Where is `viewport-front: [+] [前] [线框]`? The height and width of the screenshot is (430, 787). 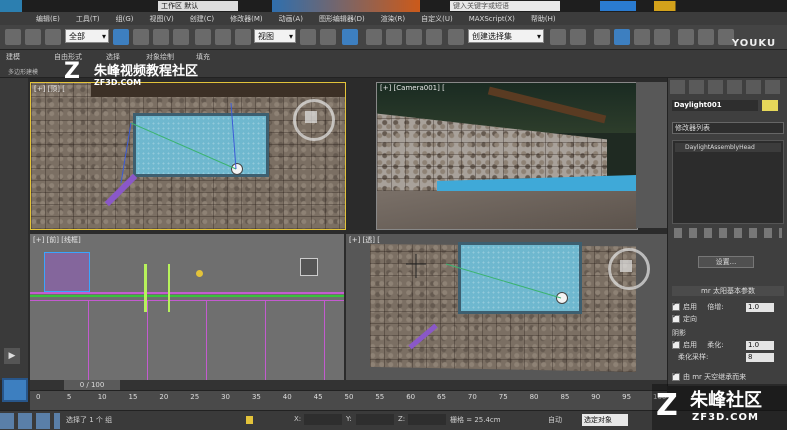
viewport-front: [+] [前] [线框] is located at coordinates (187, 307).